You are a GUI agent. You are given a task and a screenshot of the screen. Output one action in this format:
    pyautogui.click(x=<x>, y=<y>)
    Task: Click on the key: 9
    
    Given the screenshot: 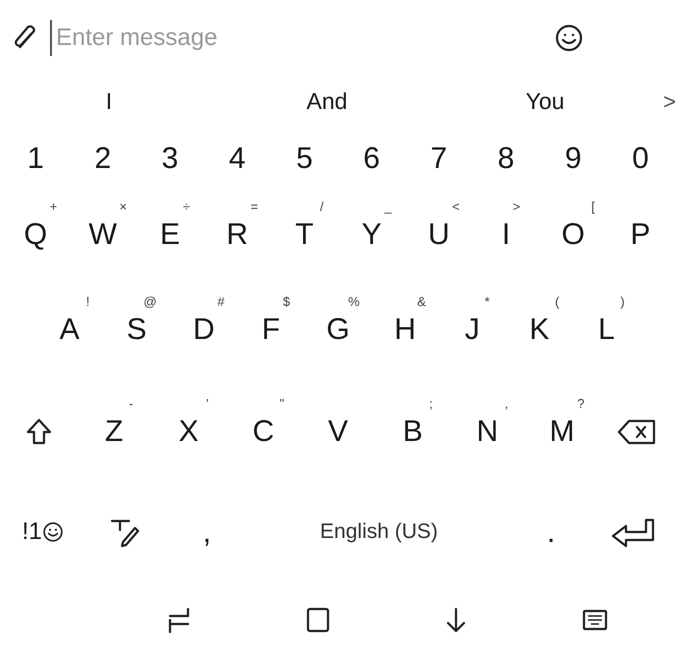 What is the action you would take?
    pyautogui.click(x=573, y=158)
    